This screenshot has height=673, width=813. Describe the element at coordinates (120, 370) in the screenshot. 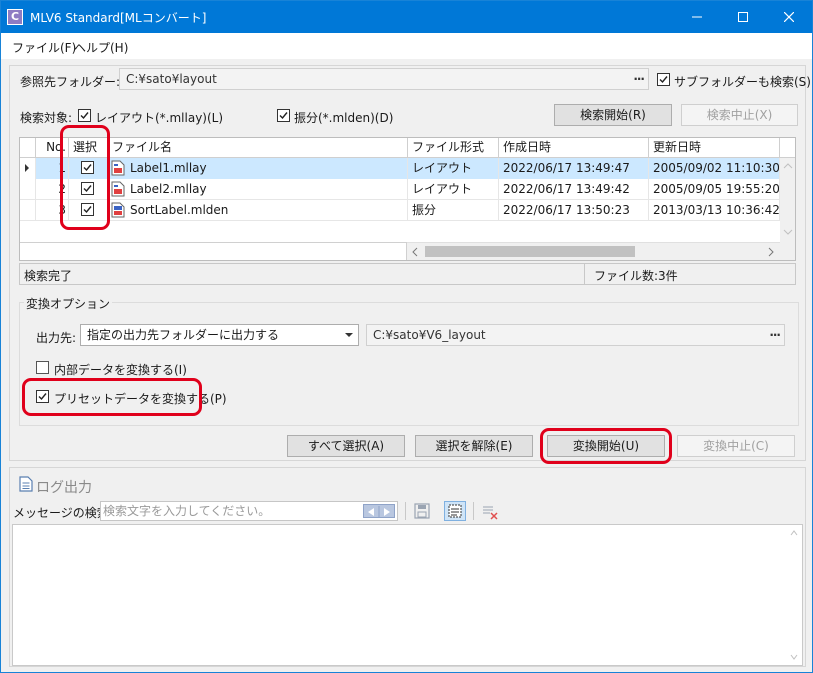

I see `internal-data-label: 内部データを変換する(I)` at that location.